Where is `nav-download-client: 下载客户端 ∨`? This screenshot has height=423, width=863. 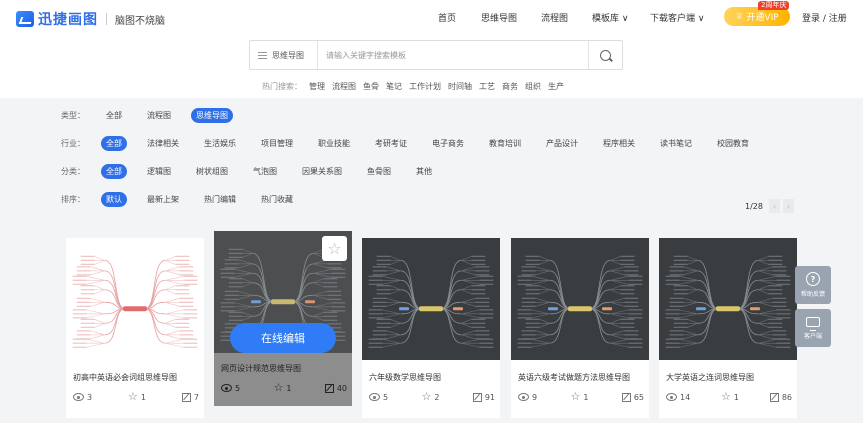 nav-download-client: 下载客户端 ∨ is located at coordinates (677, 17).